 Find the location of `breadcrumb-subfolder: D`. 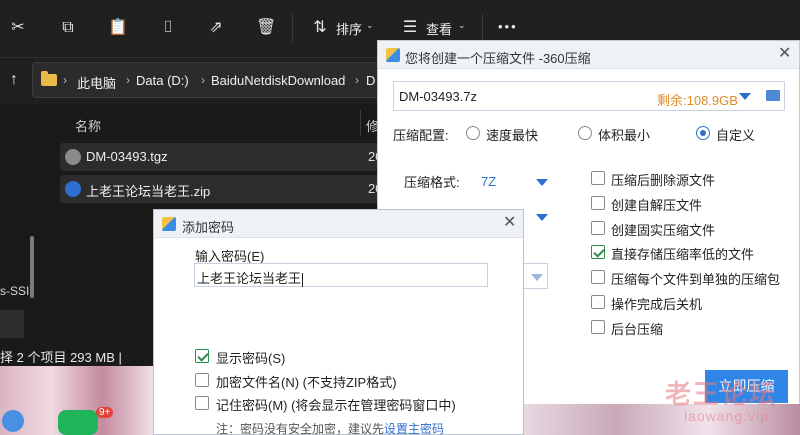

breadcrumb-subfolder: D is located at coordinates (370, 80).